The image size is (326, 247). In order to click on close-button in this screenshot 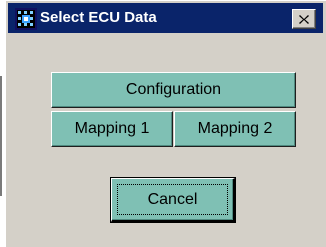, I will do `click(304, 19)`.